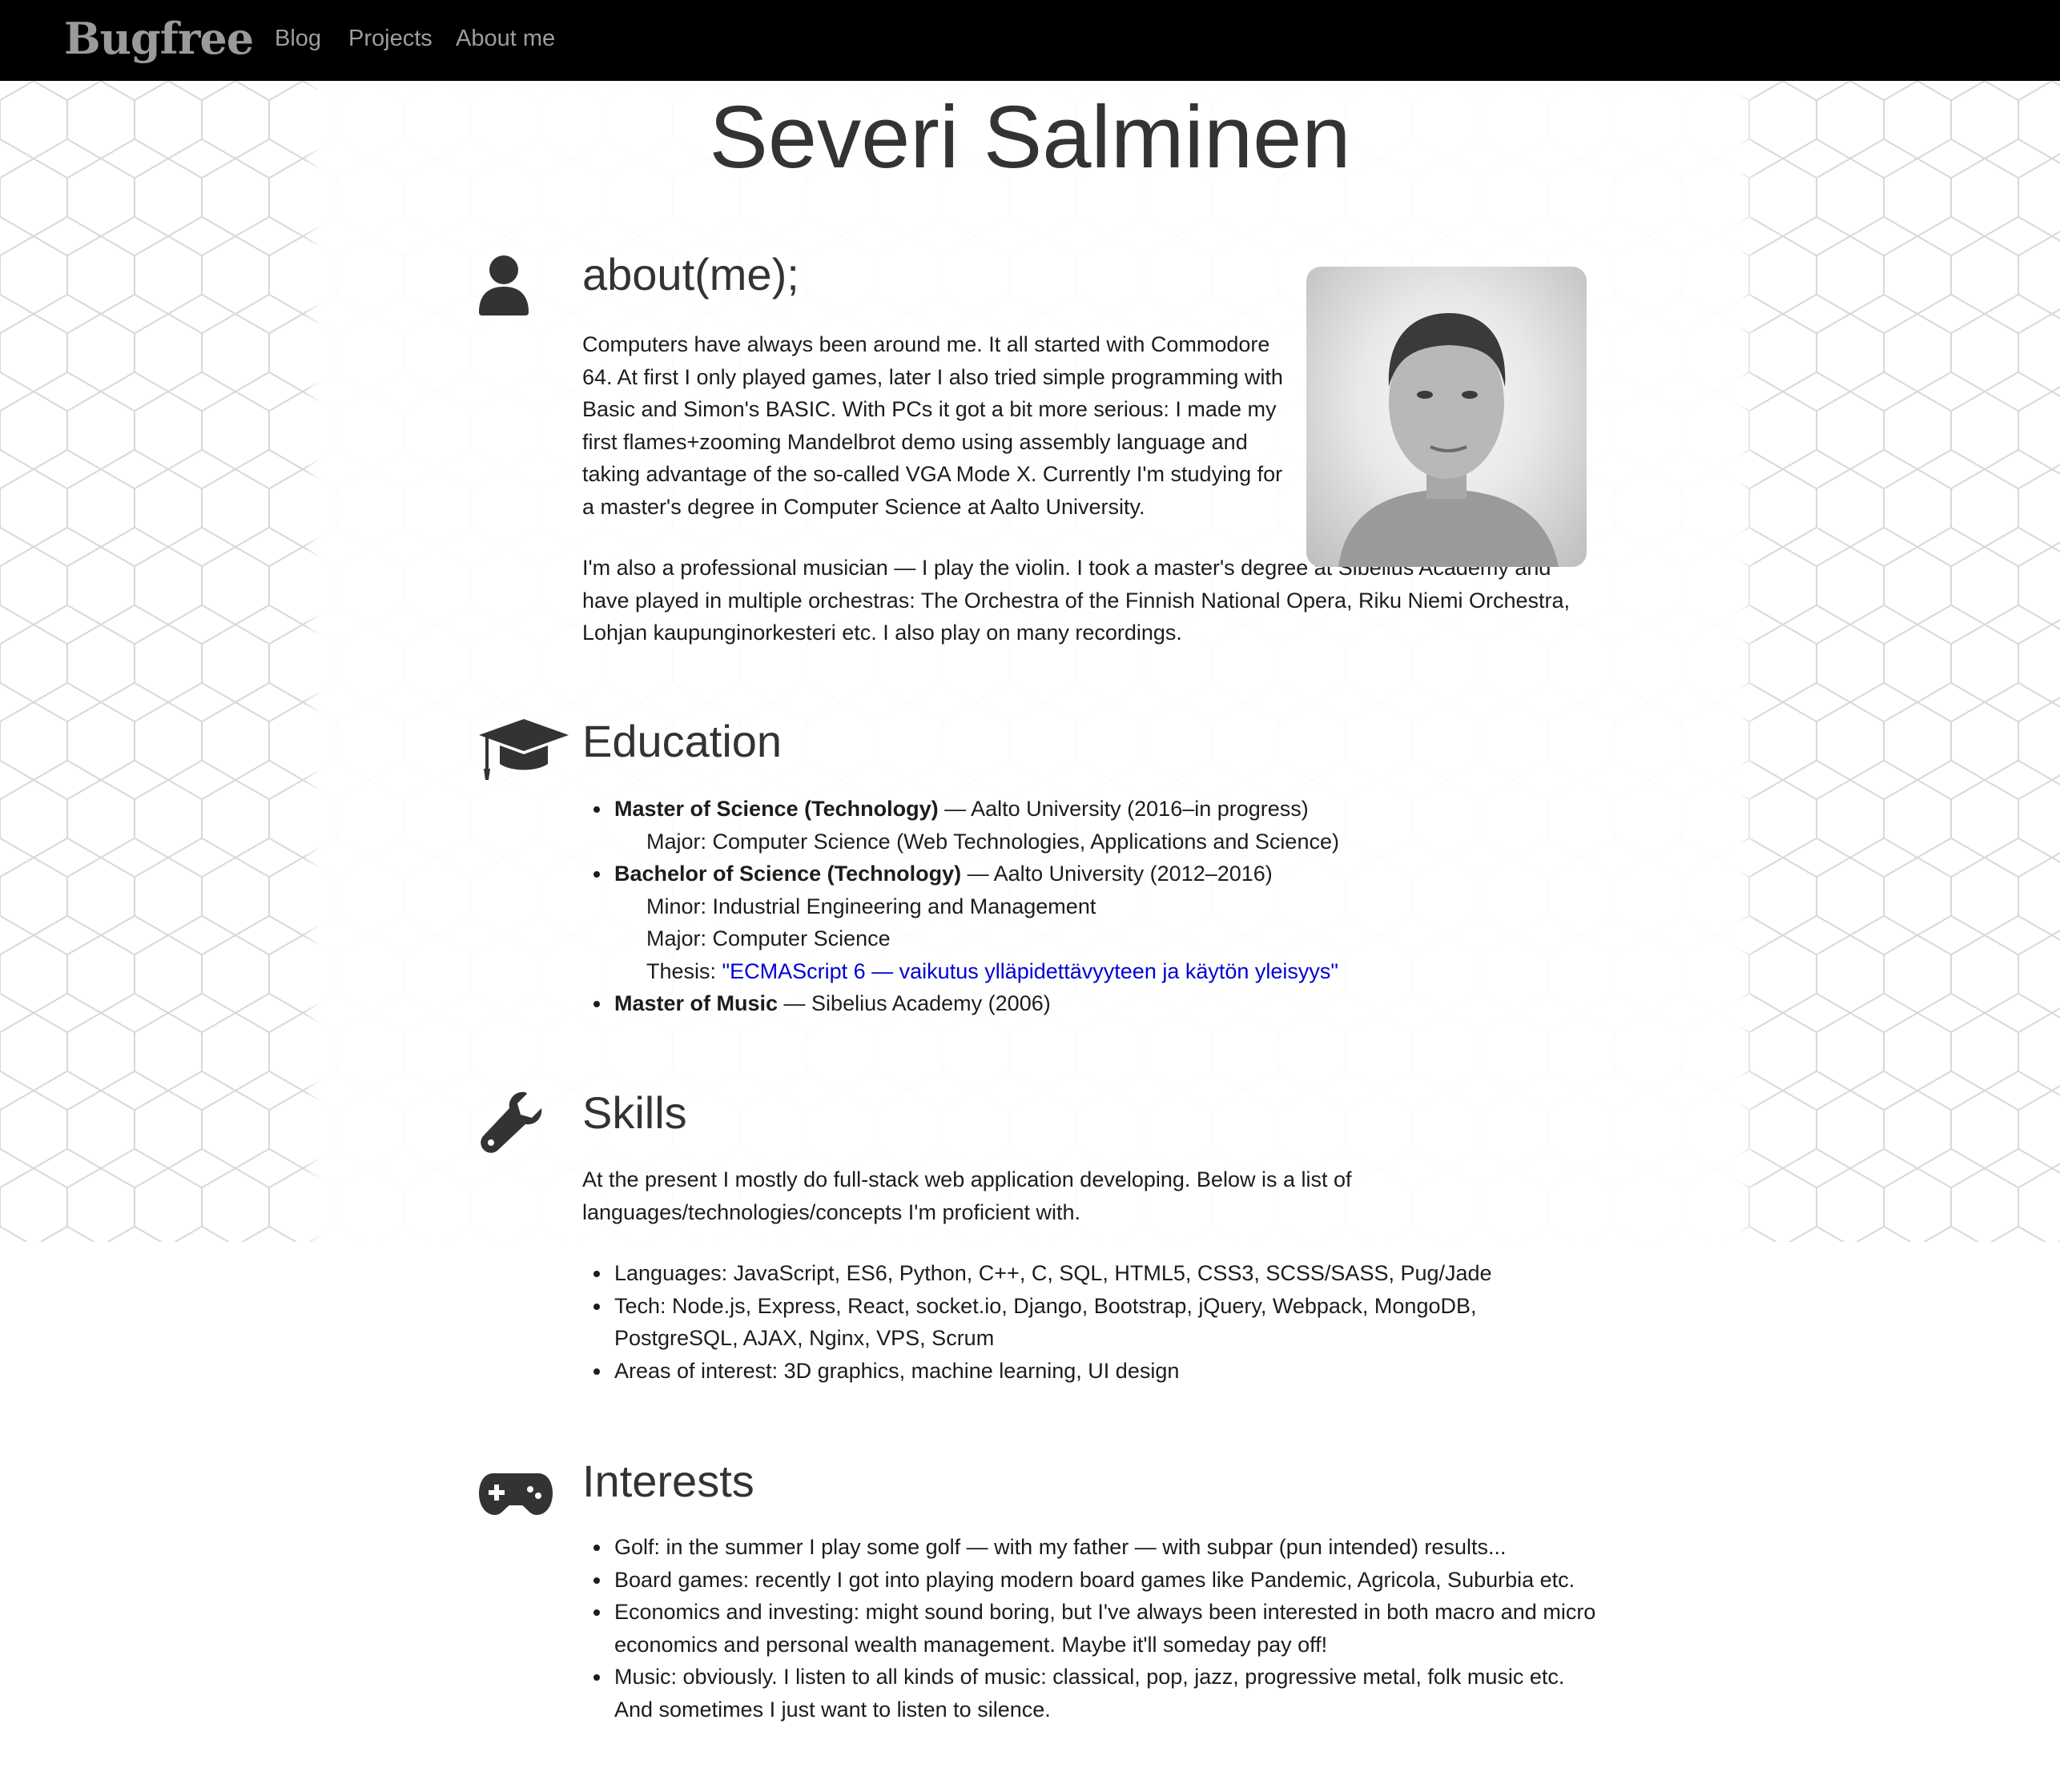  What do you see at coordinates (511, 1125) in the screenshot?
I see `wrench-icon` at bounding box center [511, 1125].